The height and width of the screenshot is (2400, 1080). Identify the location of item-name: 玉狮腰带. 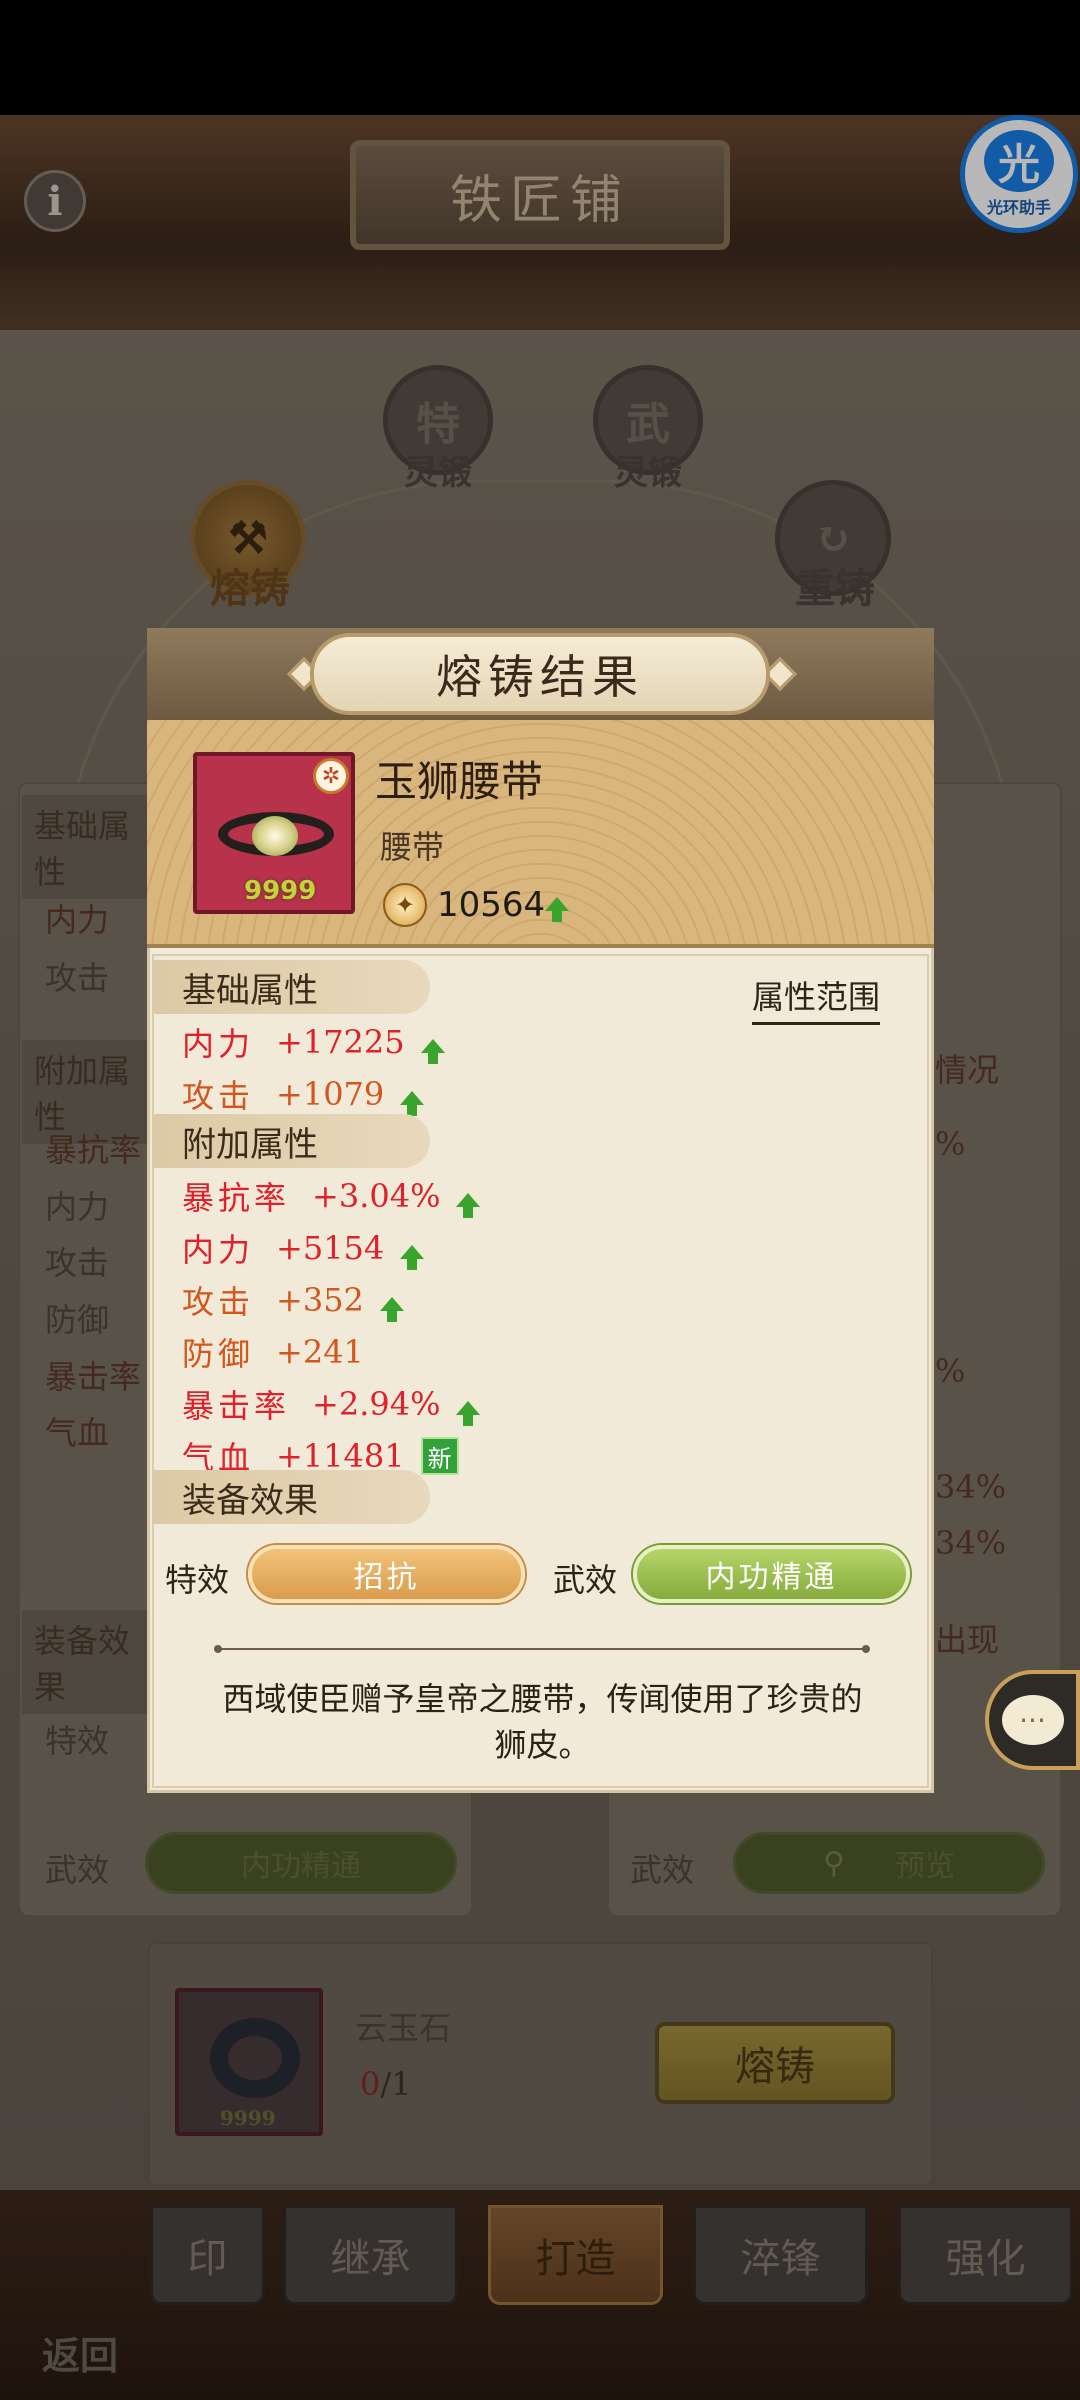
(459, 781).